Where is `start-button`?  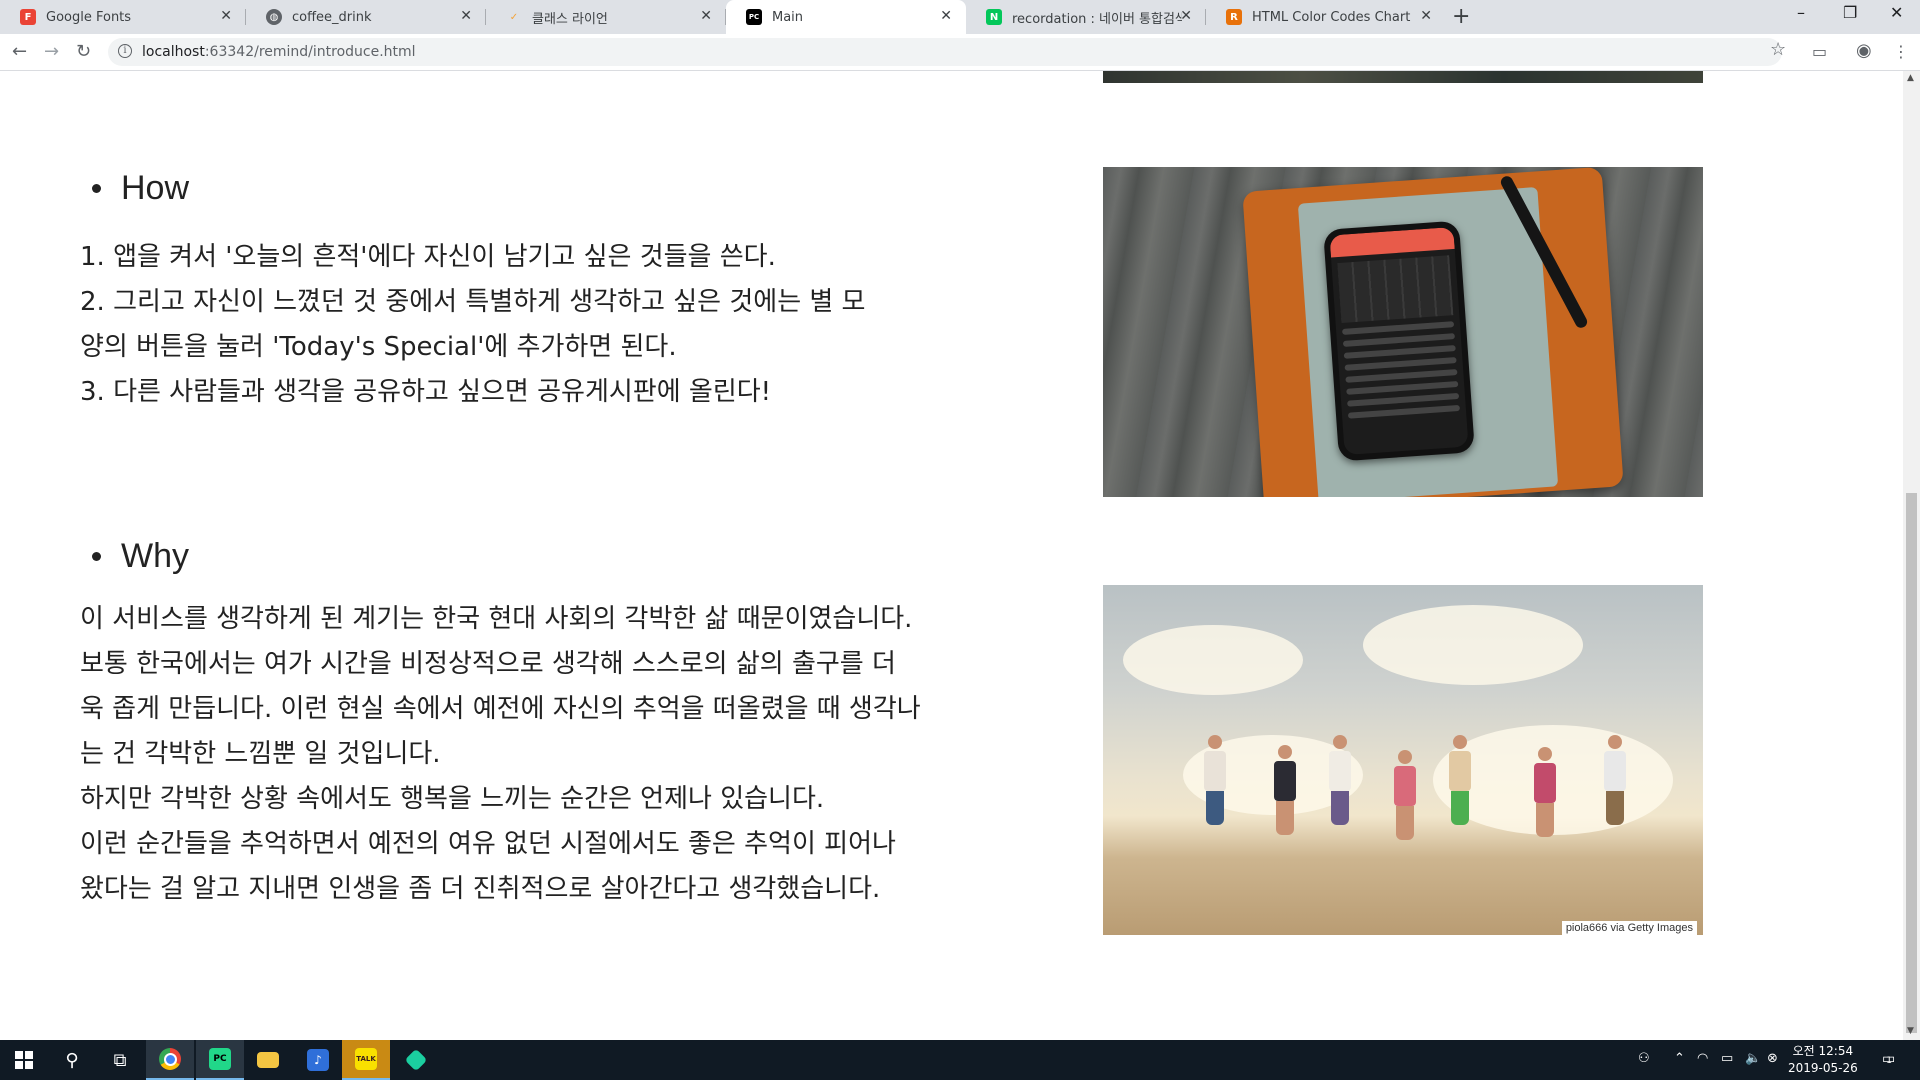
start-button is located at coordinates (24, 1060).